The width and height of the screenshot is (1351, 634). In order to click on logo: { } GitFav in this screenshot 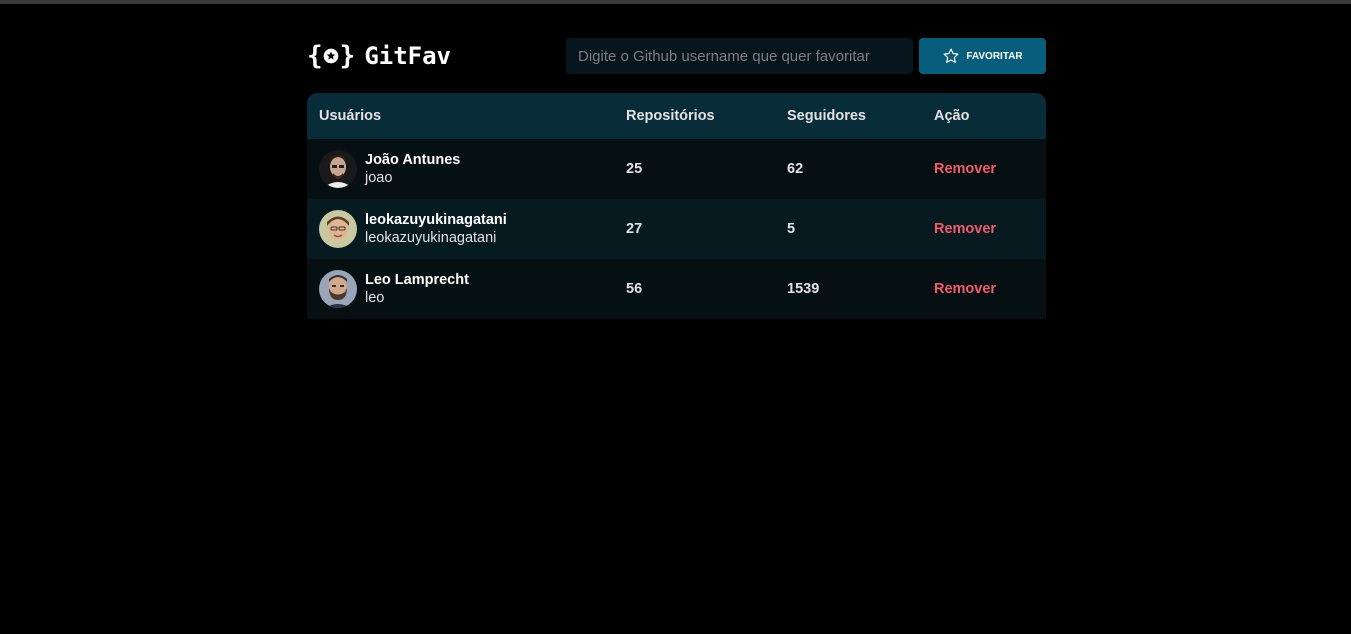, I will do `click(379, 56)`.